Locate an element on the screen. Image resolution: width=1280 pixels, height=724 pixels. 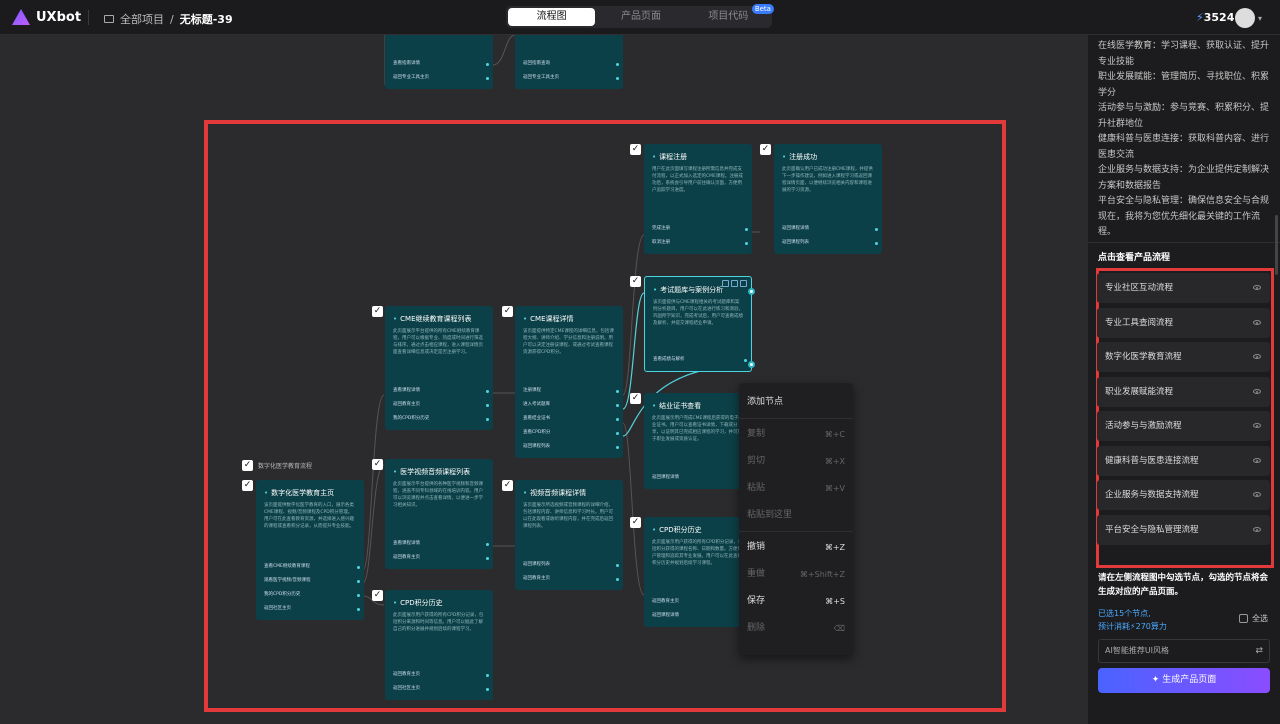
tab-flowchart: 流程图 is located at coordinates (552, 17).